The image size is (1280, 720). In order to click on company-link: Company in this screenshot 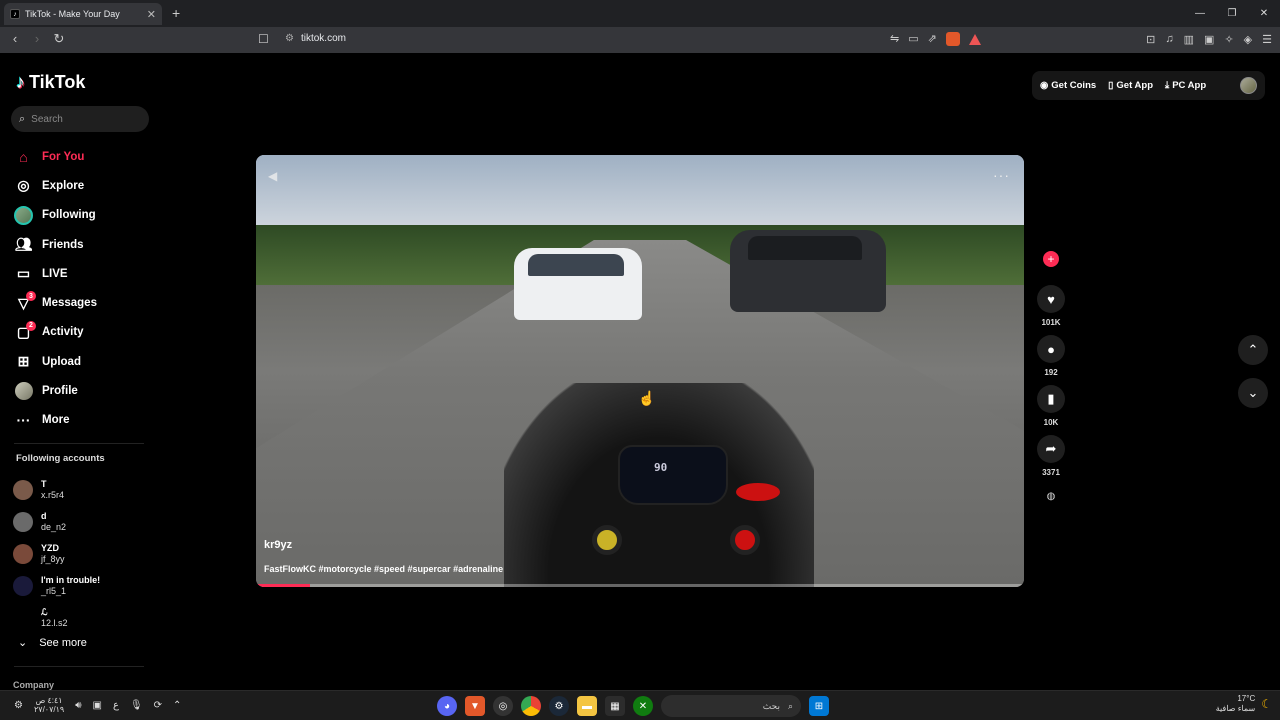, I will do `click(33, 685)`.